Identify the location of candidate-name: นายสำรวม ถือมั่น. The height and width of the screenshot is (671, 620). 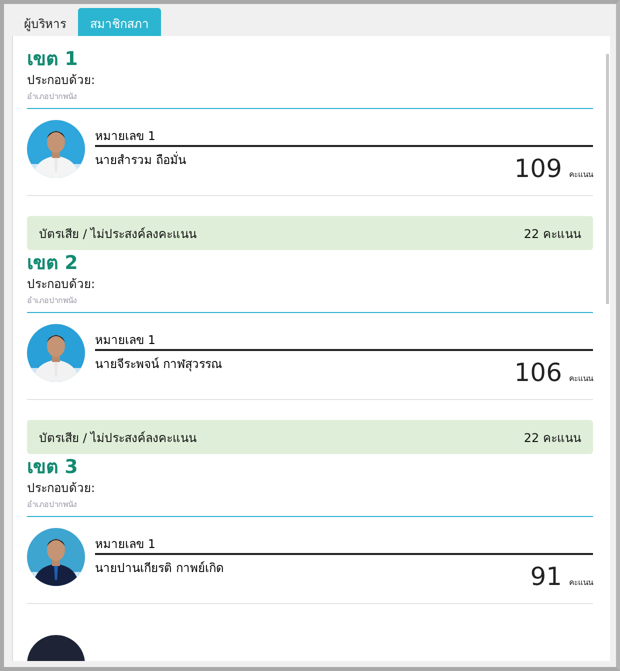
(140, 159).